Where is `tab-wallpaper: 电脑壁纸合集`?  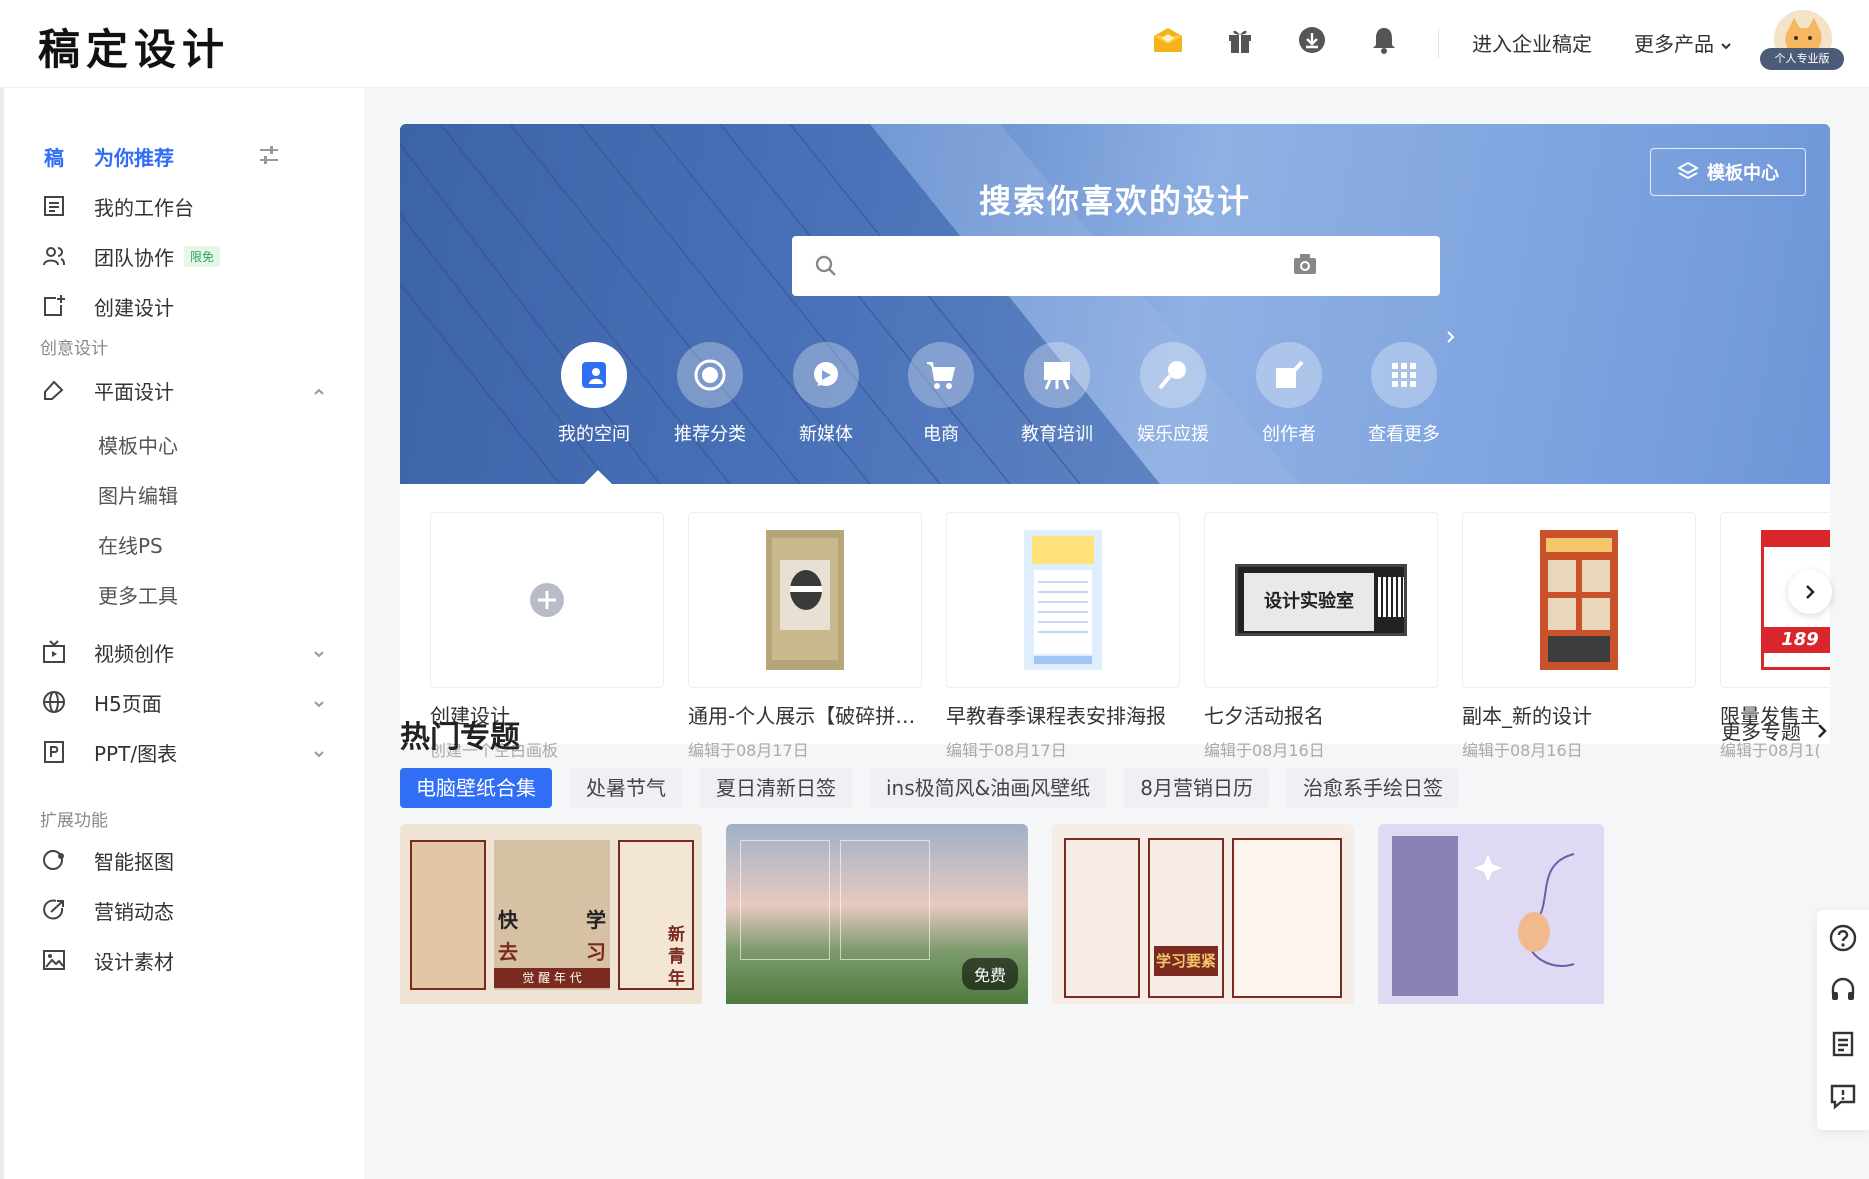 tab-wallpaper: 电脑壁纸合集 is located at coordinates (476, 788).